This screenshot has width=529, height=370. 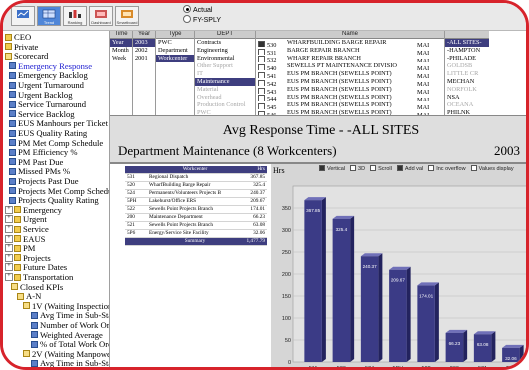 What do you see at coordinates (350, 82) in the screenshot?
I see `name-option: 542 EUS PM BRANCH (SEWELLS POINT) MAI` at bounding box center [350, 82].